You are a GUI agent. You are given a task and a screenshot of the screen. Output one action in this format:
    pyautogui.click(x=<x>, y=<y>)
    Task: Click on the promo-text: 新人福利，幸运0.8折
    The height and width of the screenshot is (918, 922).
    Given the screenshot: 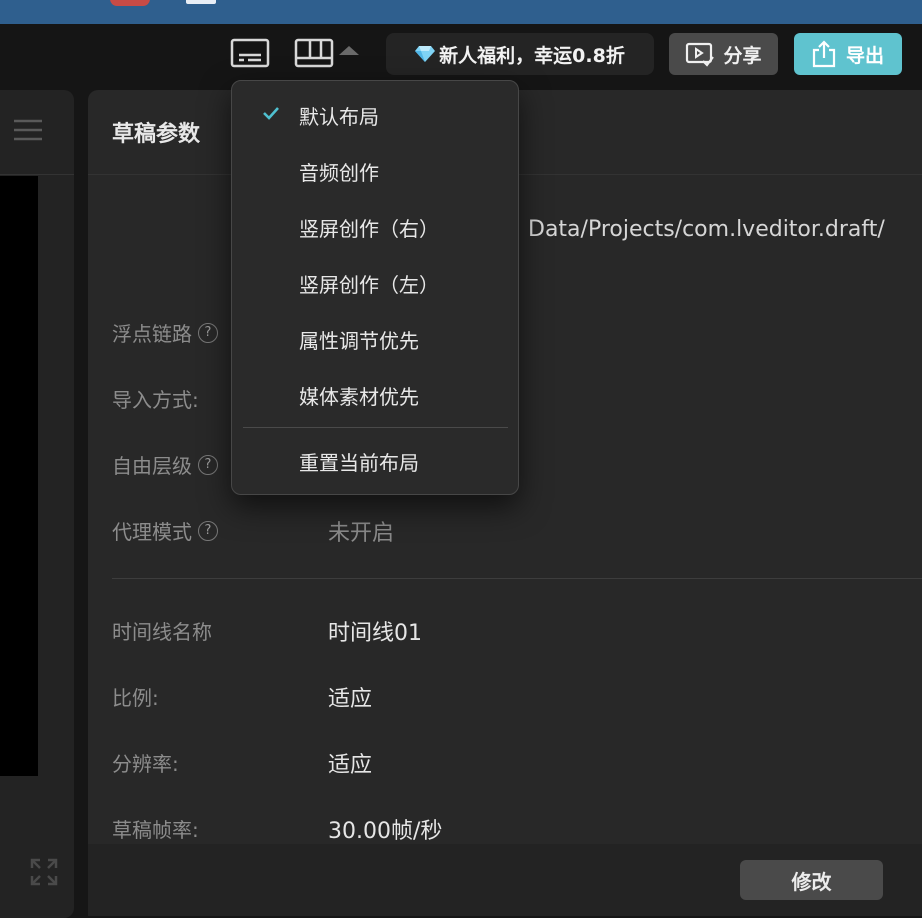 What is the action you would take?
    pyautogui.click(x=532, y=55)
    